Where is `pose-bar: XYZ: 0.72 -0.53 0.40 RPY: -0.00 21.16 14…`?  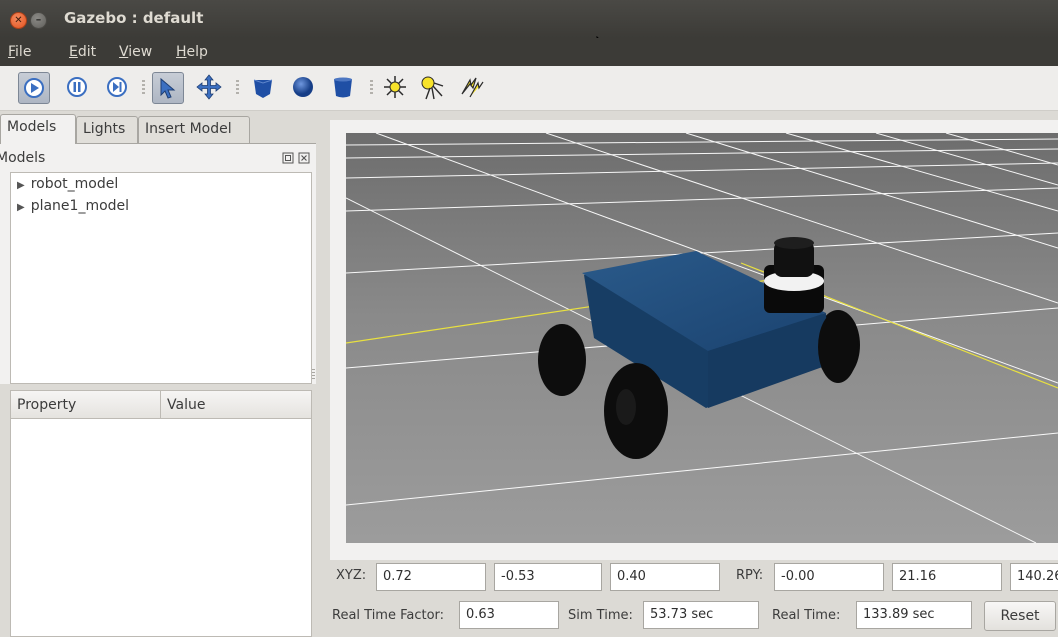 pose-bar: XYZ: 0.72 -0.53 0.40 RPY: -0.00 21.16 14… is located at coordinates (694, 578).